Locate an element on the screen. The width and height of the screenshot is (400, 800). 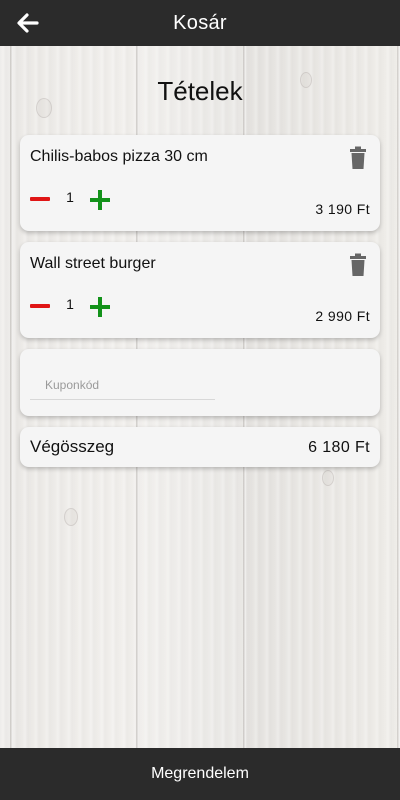
order-button-label: Megrendelem is located at coordinates (200, 773).